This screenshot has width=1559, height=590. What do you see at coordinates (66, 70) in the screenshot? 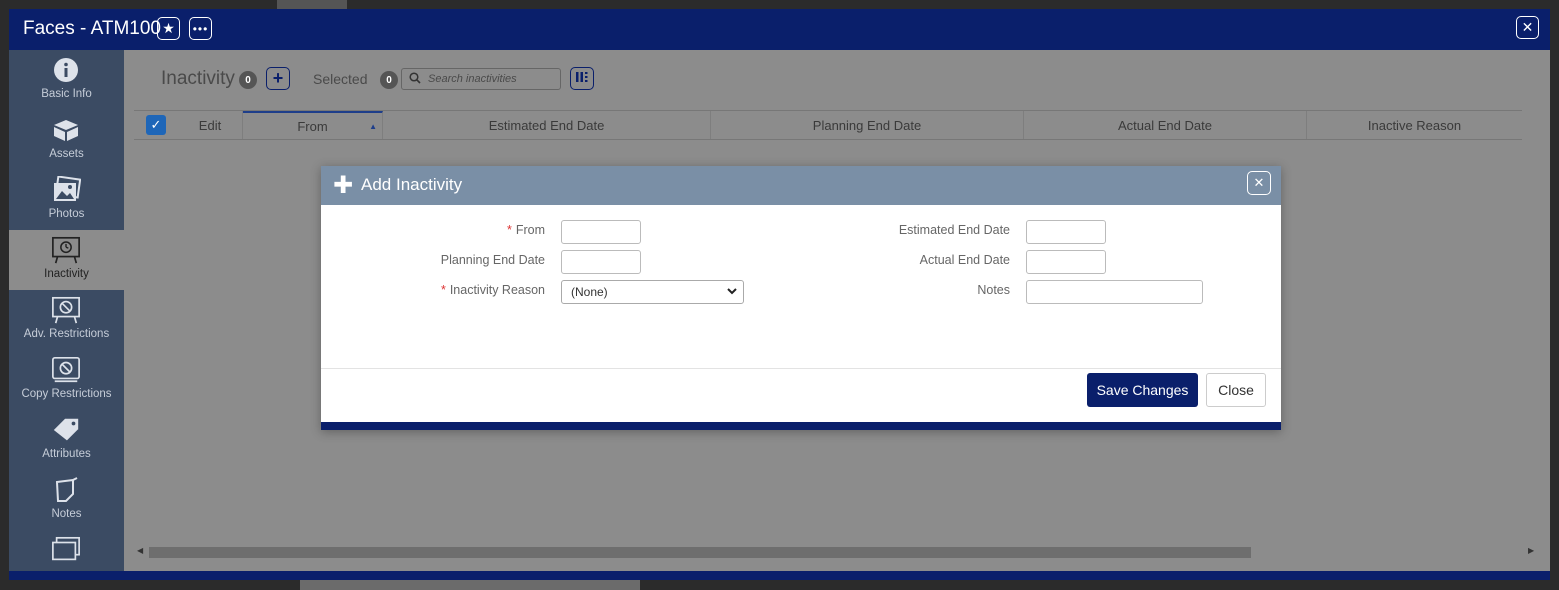
I see `info-icon` at bounding box center [66, 70].